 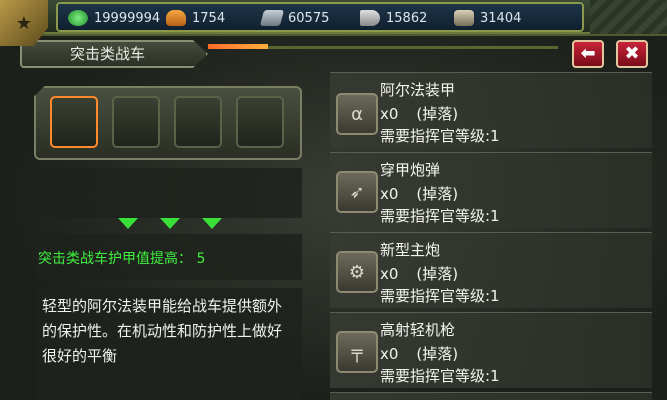 What do you see at coordinates (491, 396) in the screenshot?
I see `list-item-partial` at bounding box center [491, 396].